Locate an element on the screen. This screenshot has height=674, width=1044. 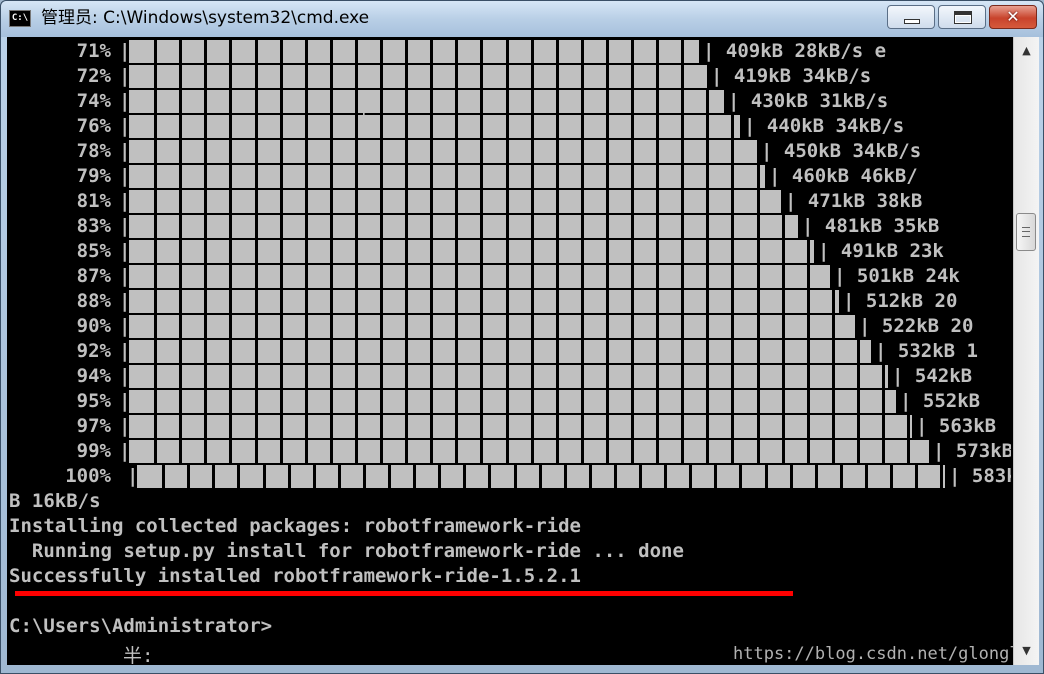
output-line: C:\Users\Administrator> is located at coordinates (140, 626).